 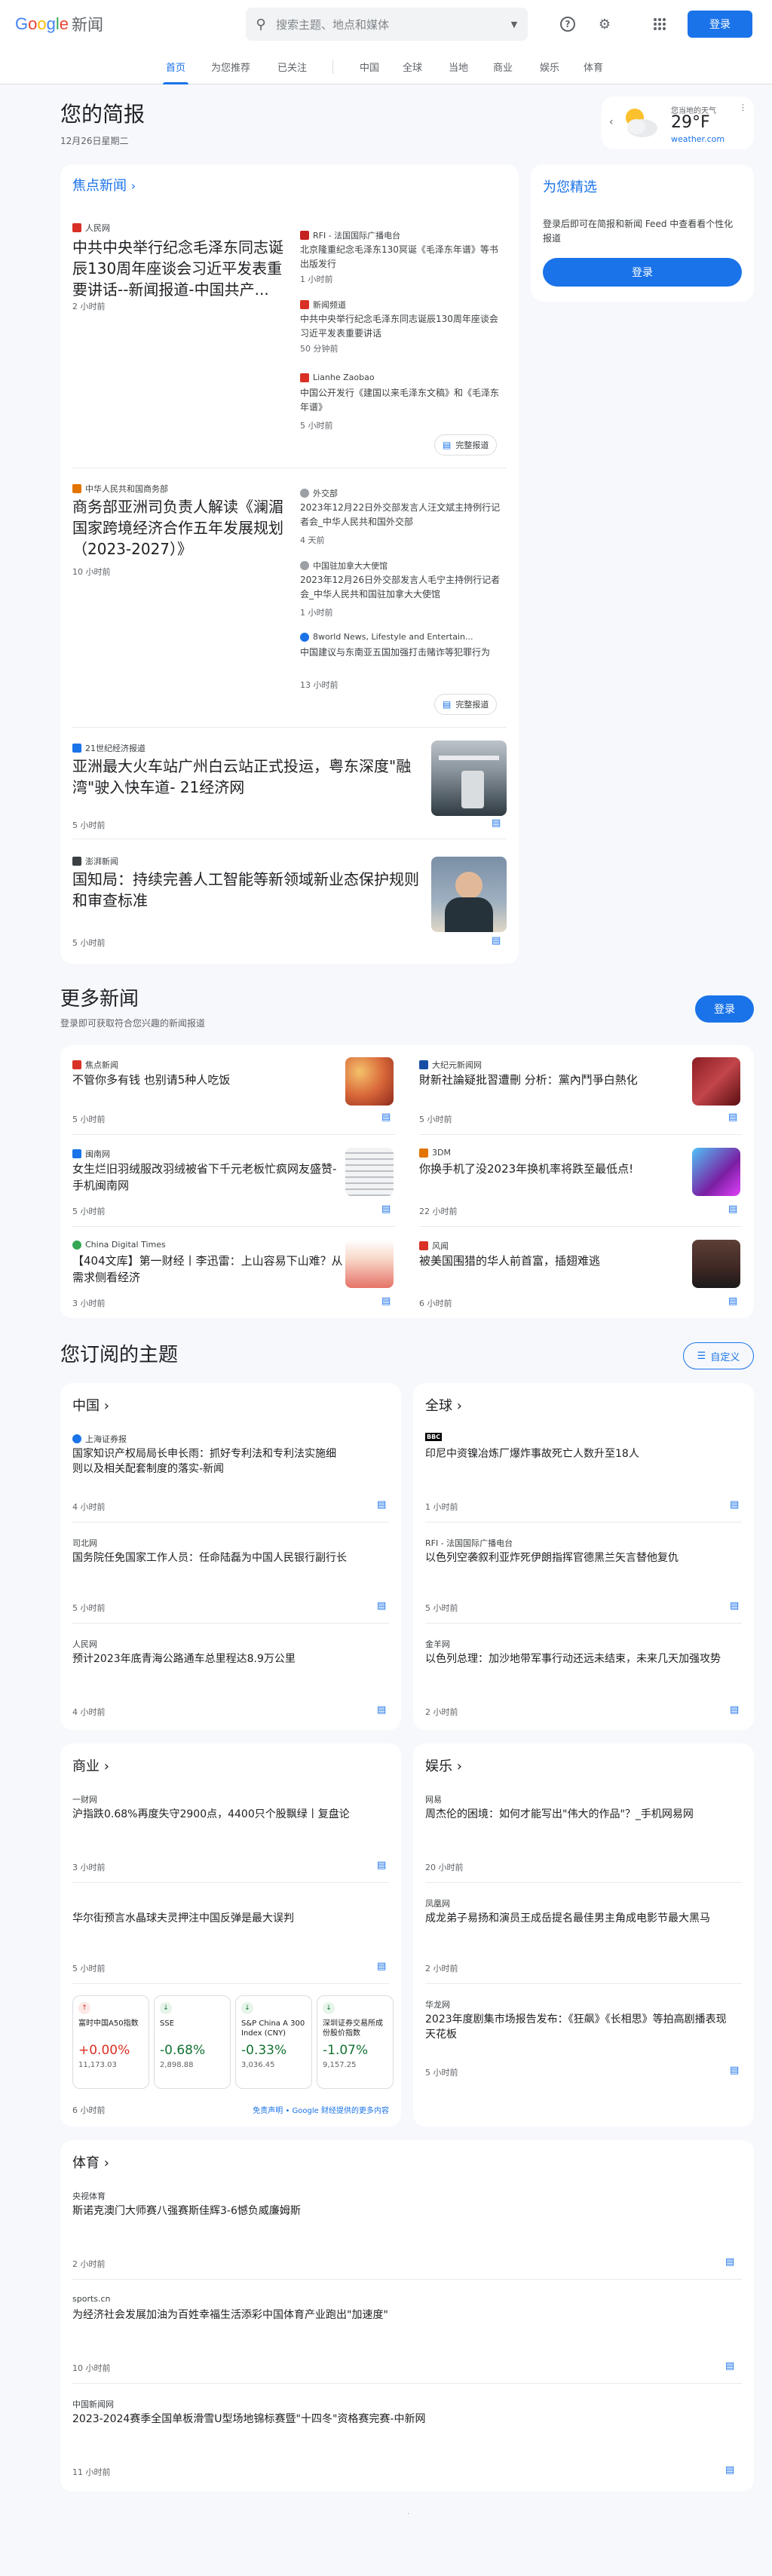 What do you see at coordinates (59, 24) in the screenshot?
I see `google-news-logo: Google 新闻` at bounding box center [59, 24].